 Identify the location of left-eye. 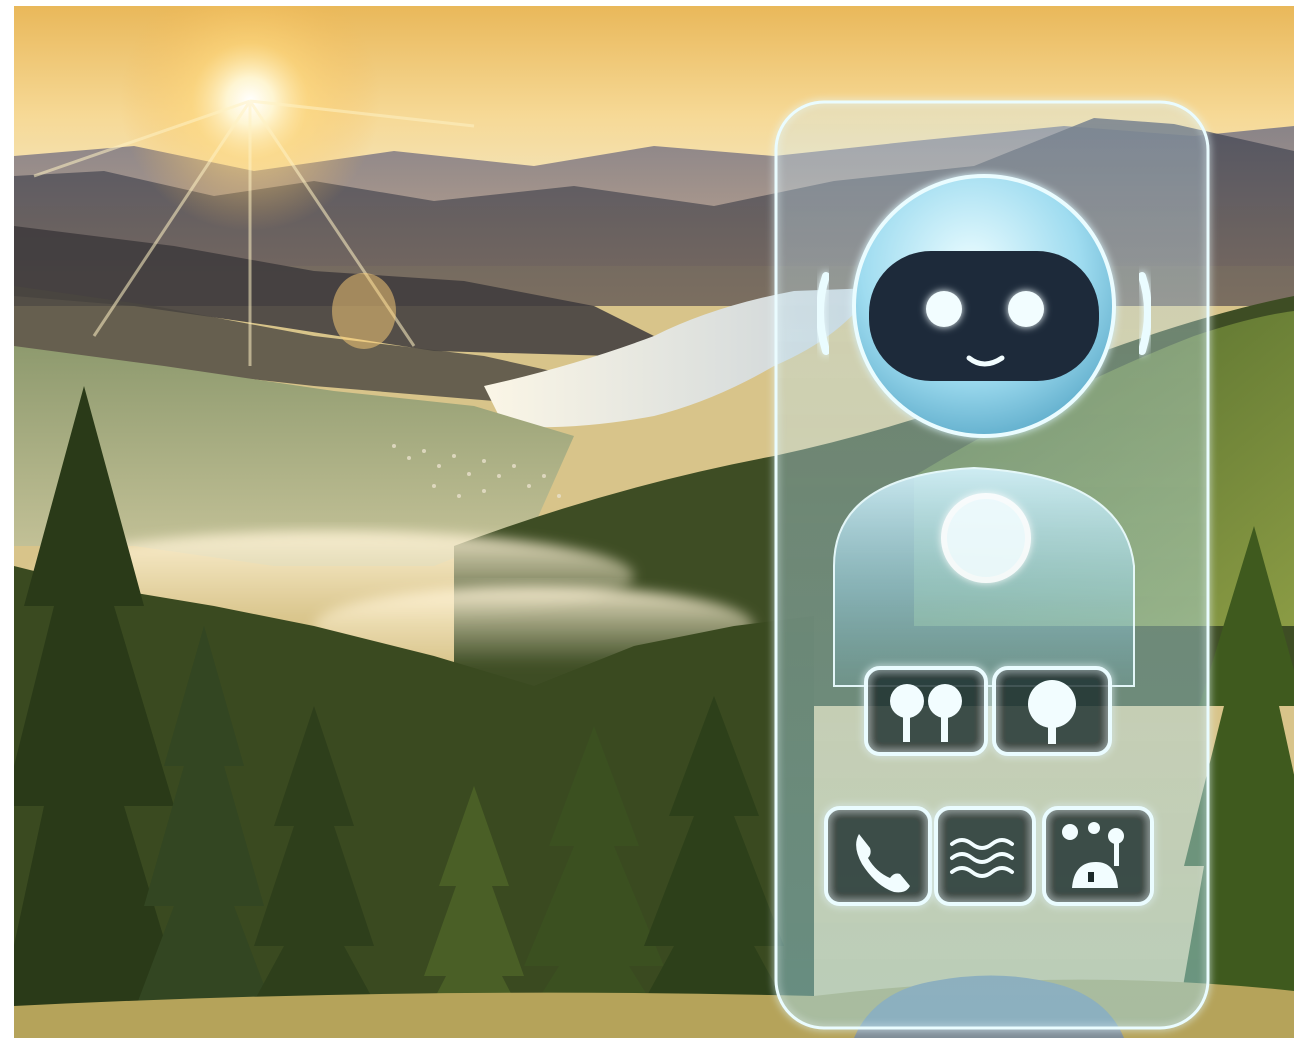
(944, 309).